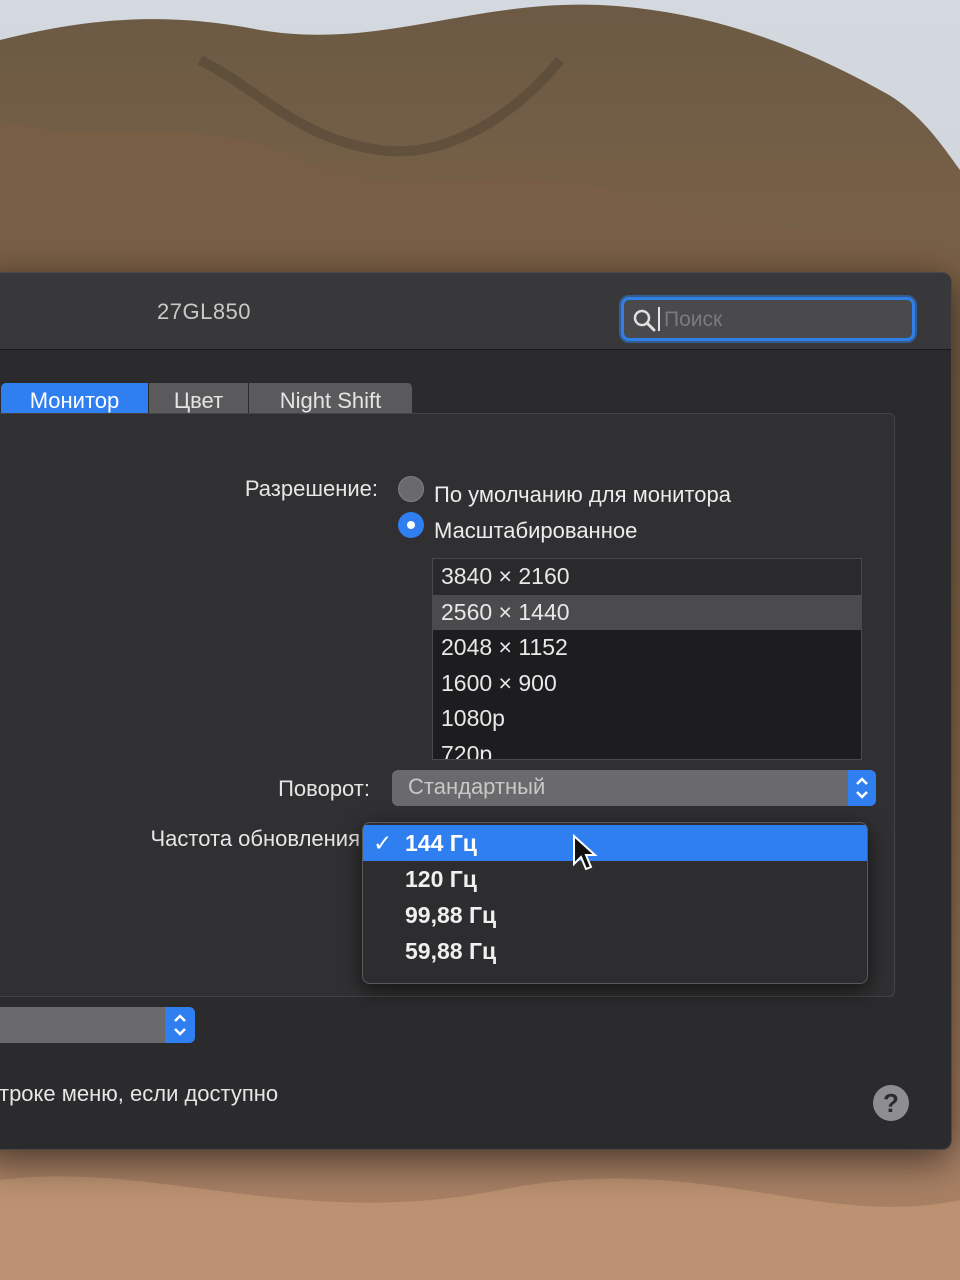 The image size is (960, 1280). What do you see at coordinates (615, 879) in the screenshot?
I see `menu-item-120hz: 120 Гц` at bounding box center [615, 879].